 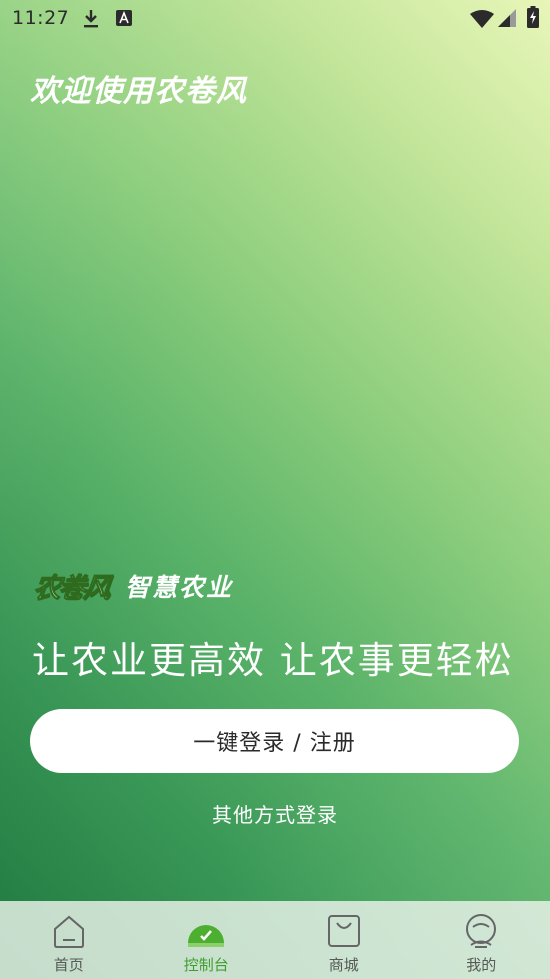 What do you see at coordinates (179, 587) in the screenshot?
I see `brand-tagline: 智慧农业` at bounding box center [179, 587].